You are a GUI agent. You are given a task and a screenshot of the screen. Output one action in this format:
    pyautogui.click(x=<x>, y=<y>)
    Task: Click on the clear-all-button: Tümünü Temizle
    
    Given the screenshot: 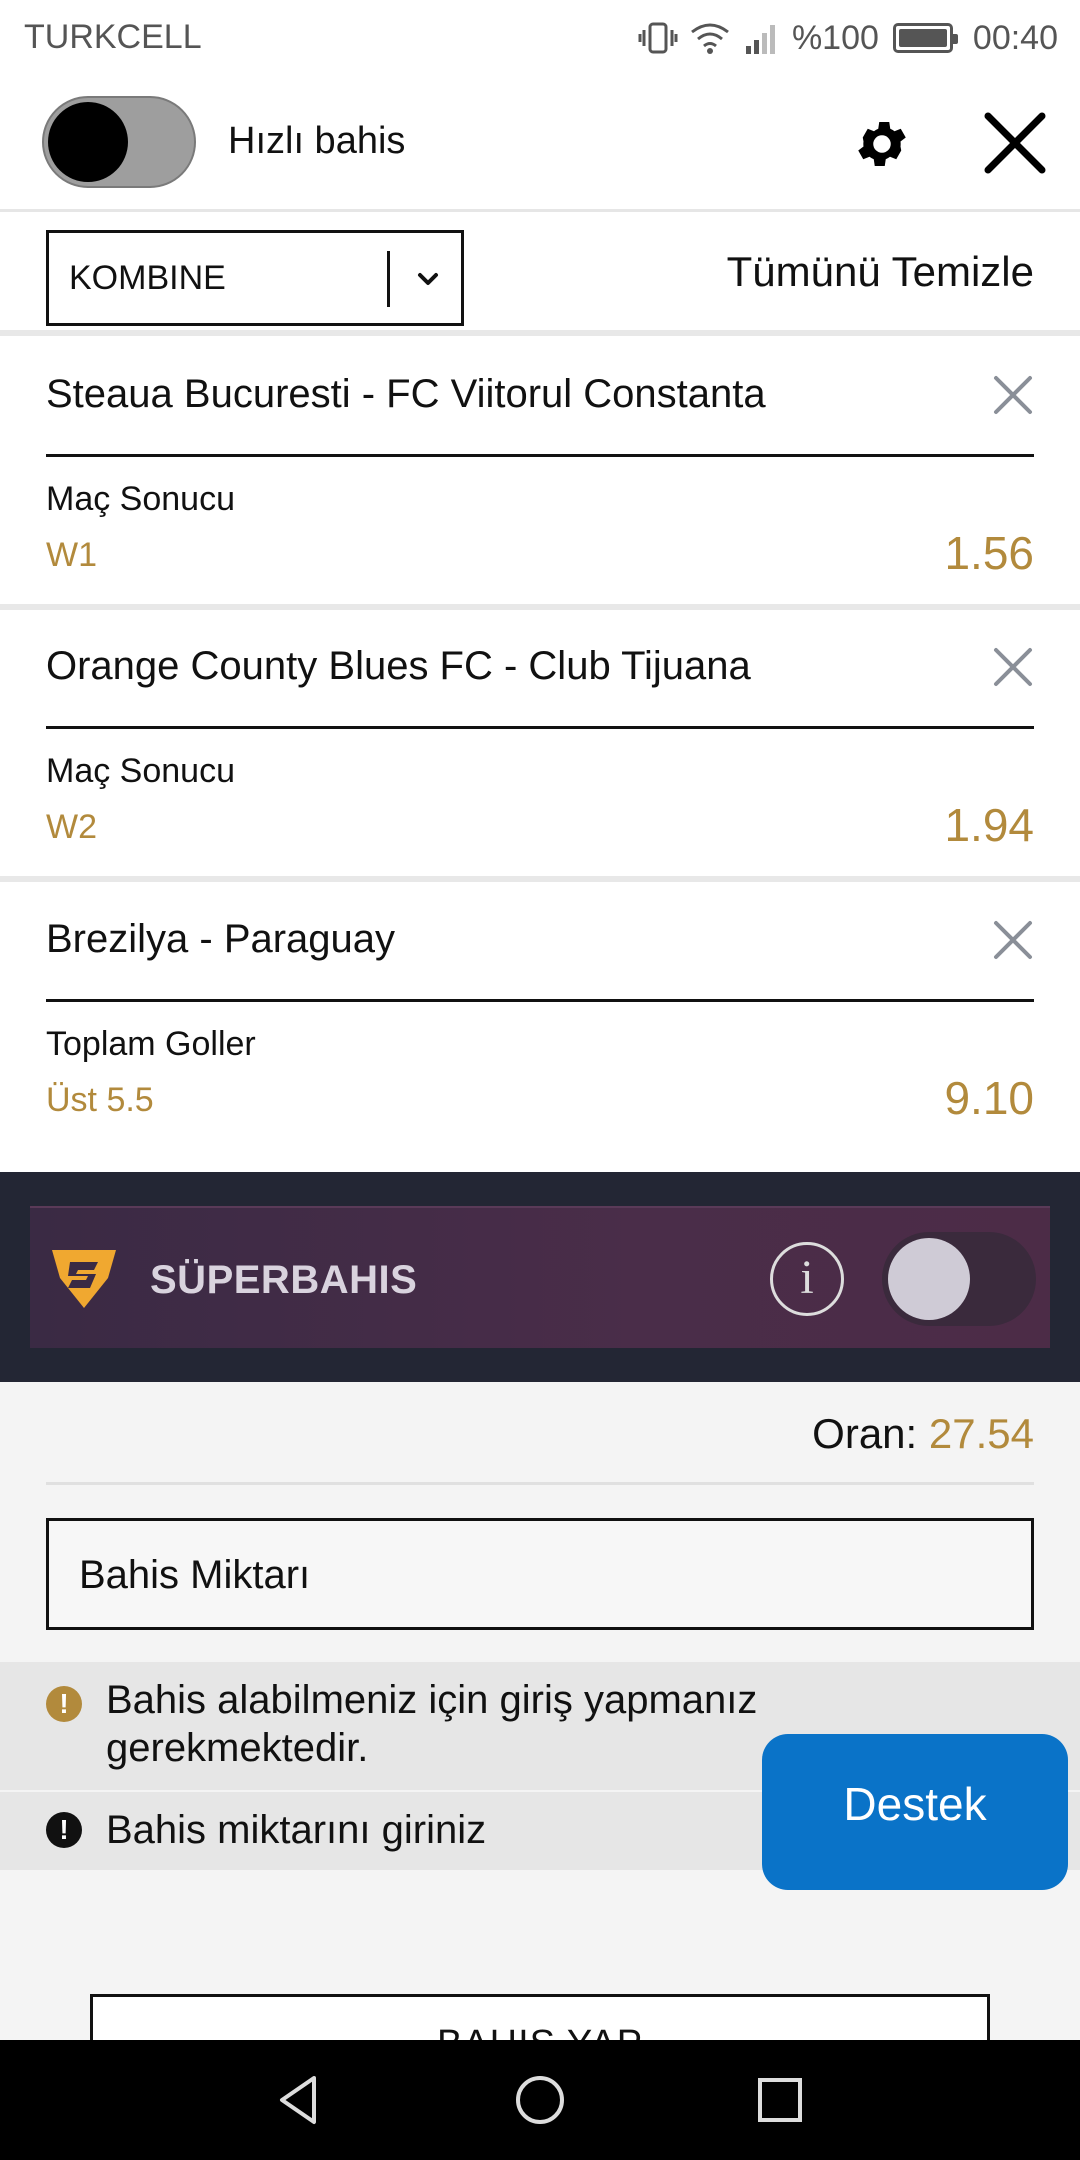 What is the action you would take?
    pyautogui.click(x=880, y=272)
    